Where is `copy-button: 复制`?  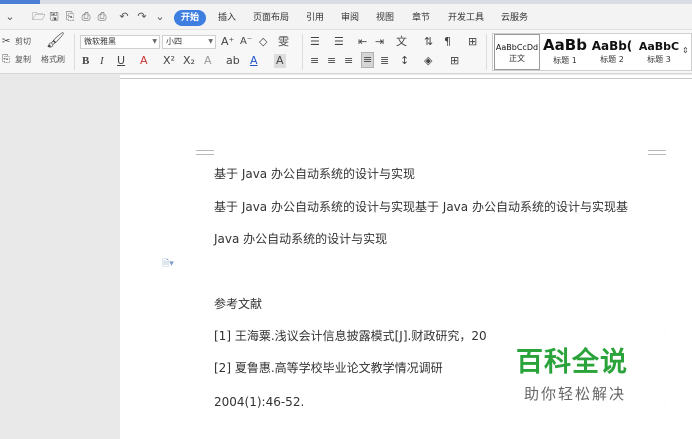 copy-button: 复制 is located at coordinates (23, 60).